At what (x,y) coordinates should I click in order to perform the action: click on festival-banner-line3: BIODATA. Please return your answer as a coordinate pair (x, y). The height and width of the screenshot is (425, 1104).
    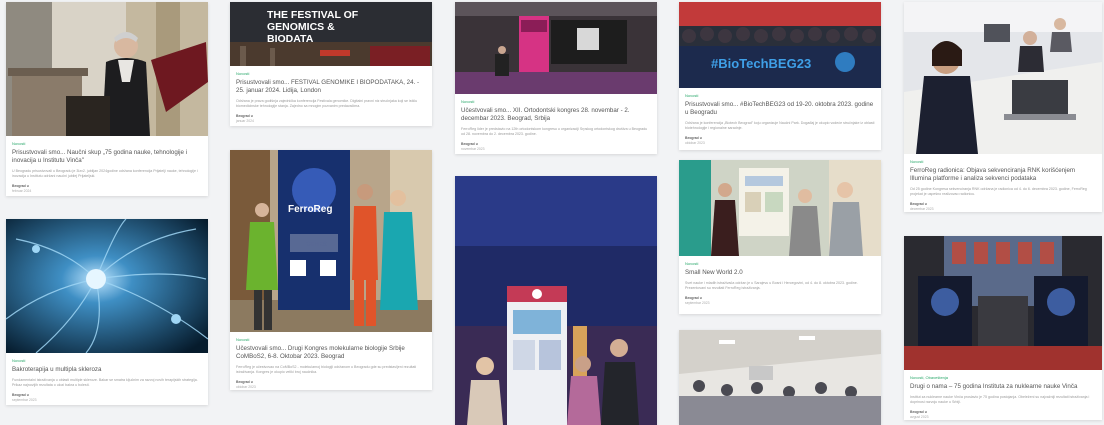
    Looking at the image, I should click on (290, 39).